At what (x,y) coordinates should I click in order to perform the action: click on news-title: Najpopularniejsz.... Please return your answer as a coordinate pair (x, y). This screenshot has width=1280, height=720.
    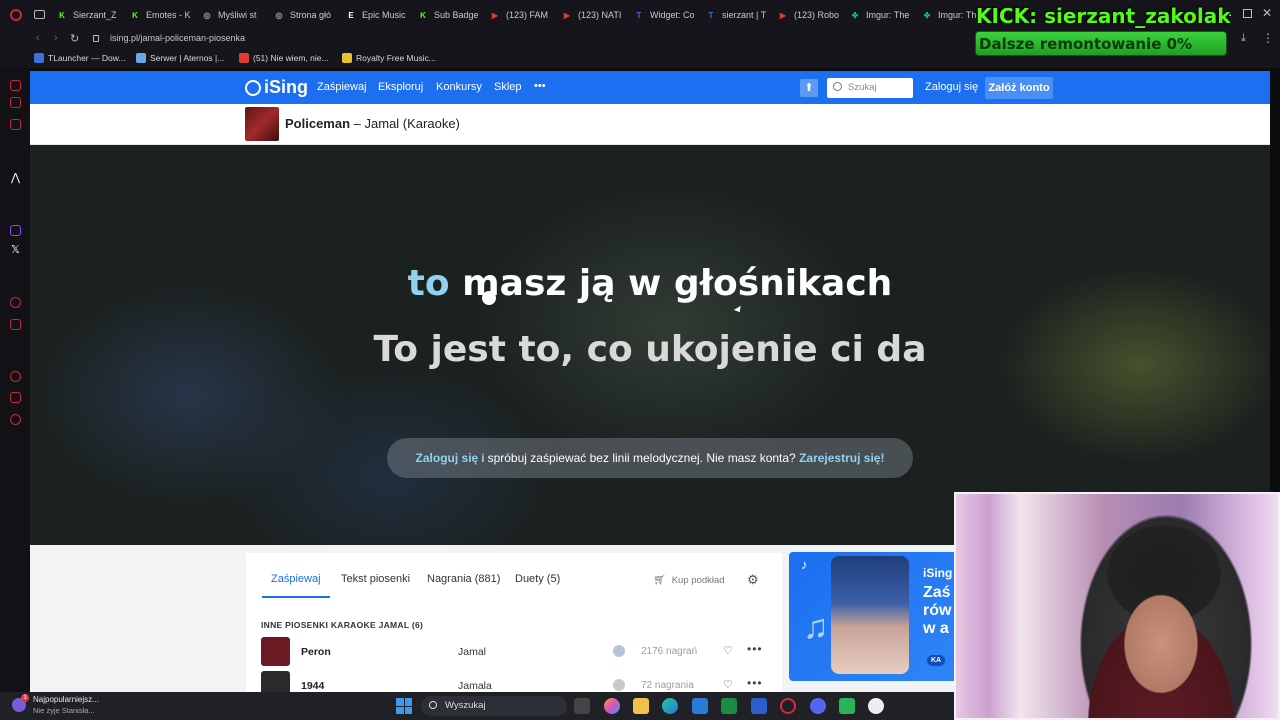
    Looking at the image, I should click on (66, 699).